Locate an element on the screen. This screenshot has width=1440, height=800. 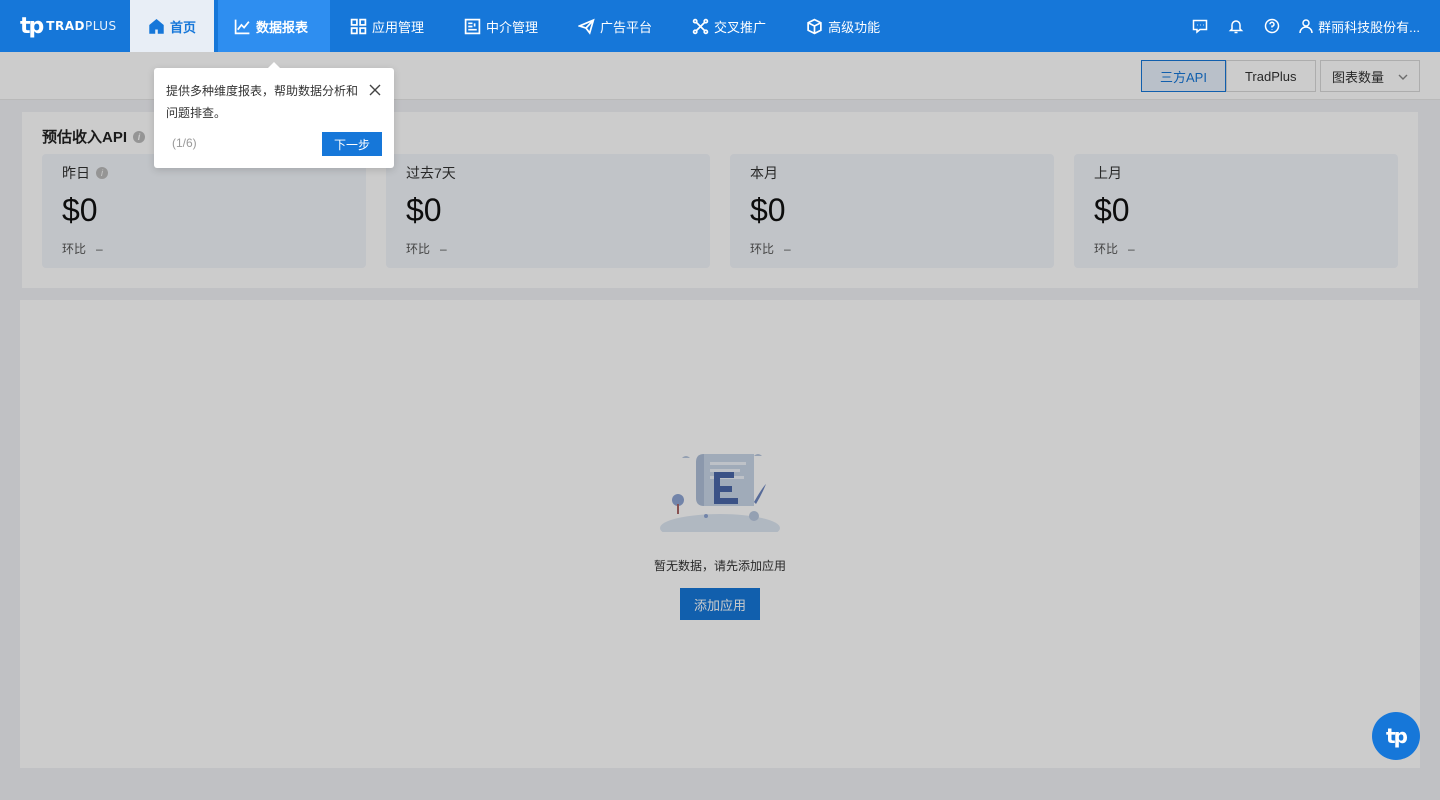
nav-ad-platform-label: 广告平台 is located at coordinates (626, 27).